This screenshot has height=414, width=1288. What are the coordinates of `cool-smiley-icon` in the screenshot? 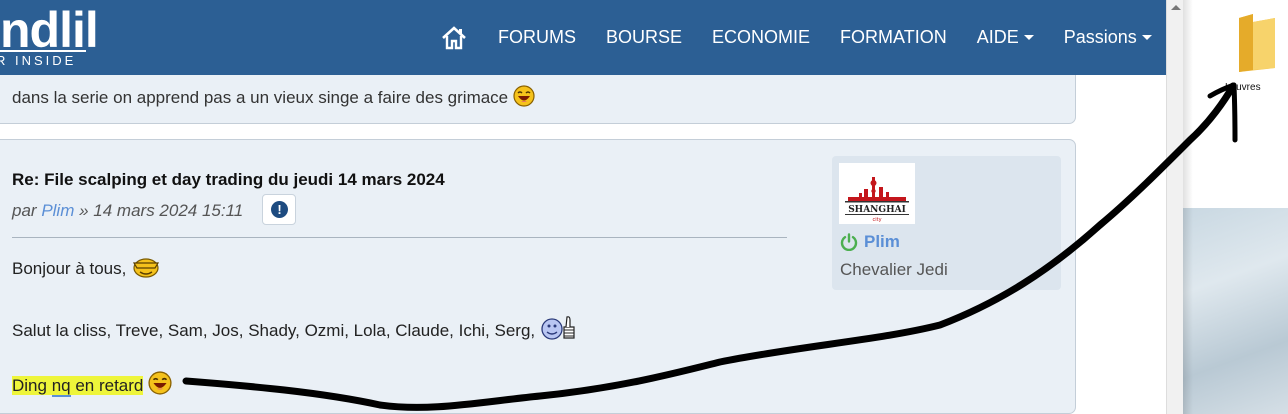 It's located at (146, 268).